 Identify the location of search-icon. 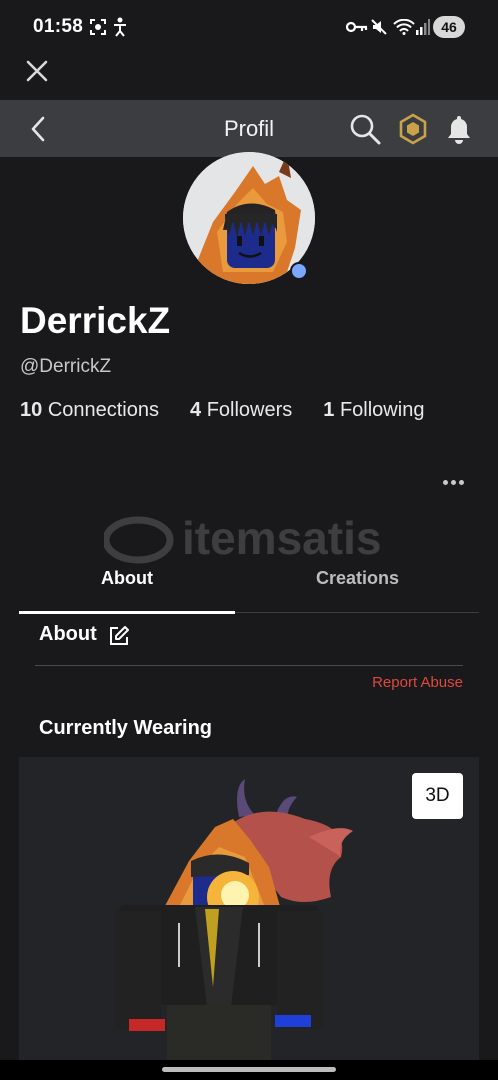
(365, 129).